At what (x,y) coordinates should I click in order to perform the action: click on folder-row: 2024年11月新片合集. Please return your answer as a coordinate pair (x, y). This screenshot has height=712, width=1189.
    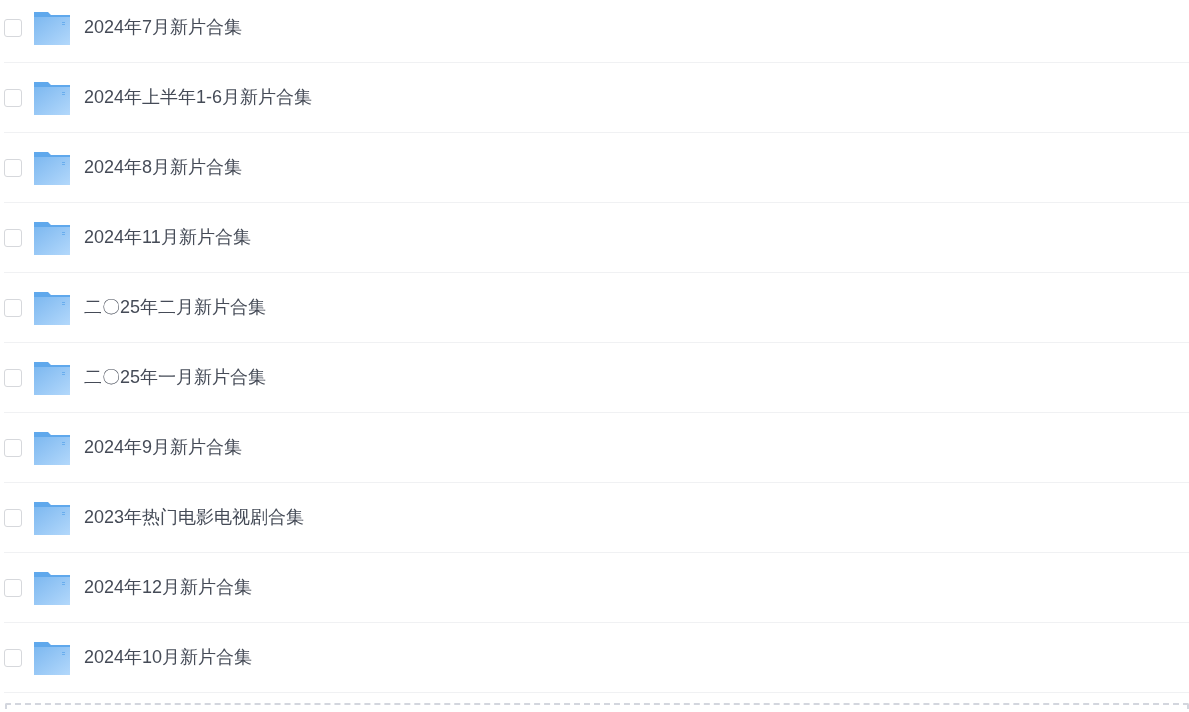
    Looking at the image, I should click on (596, 238).